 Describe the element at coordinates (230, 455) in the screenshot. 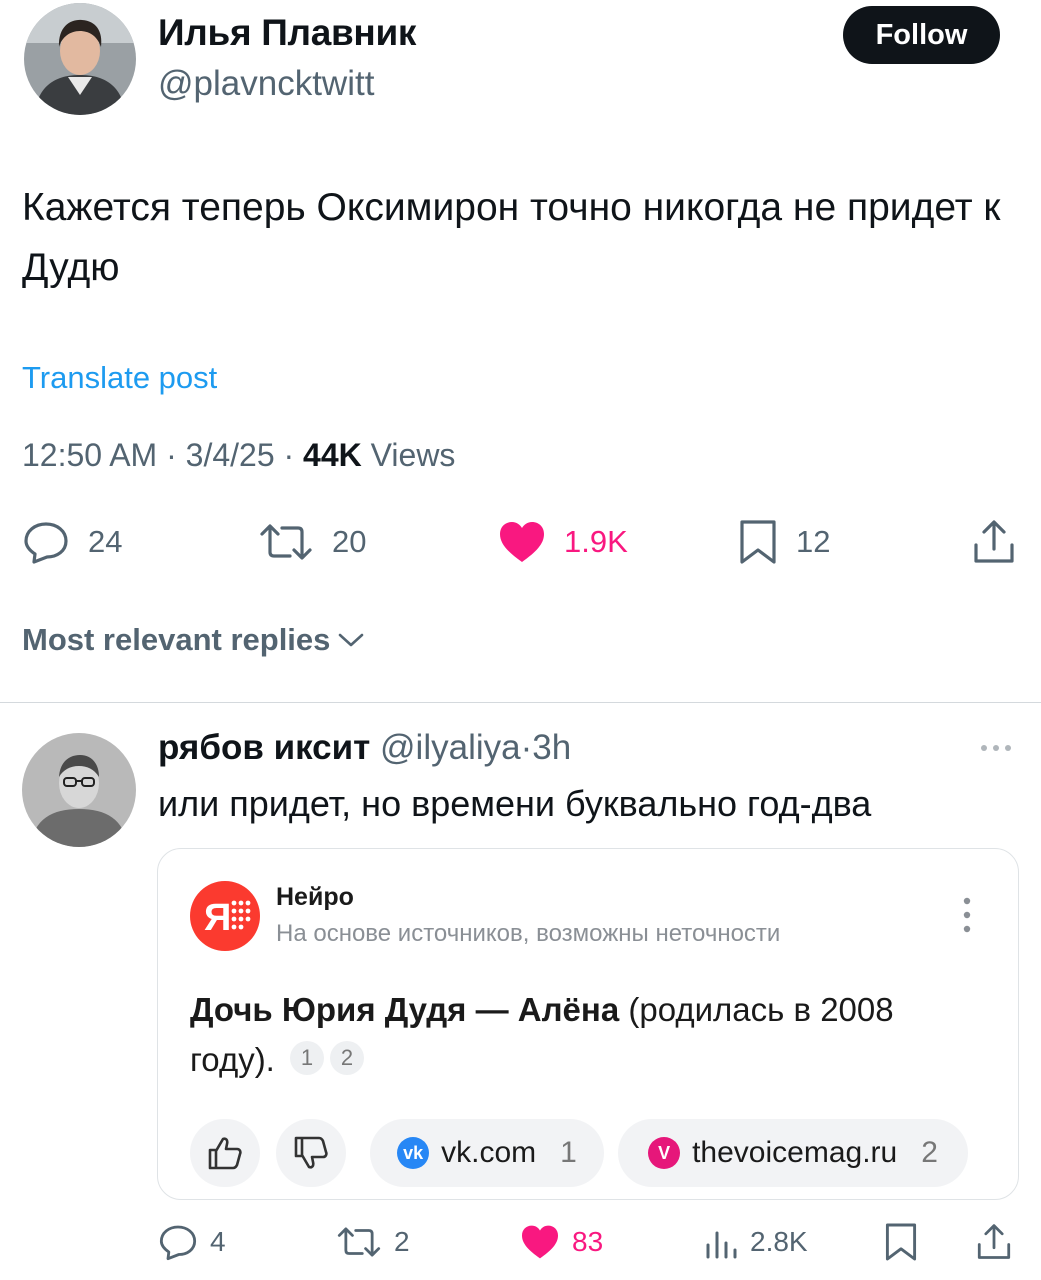

I see `tweet-date: 3/4/25` at that location.